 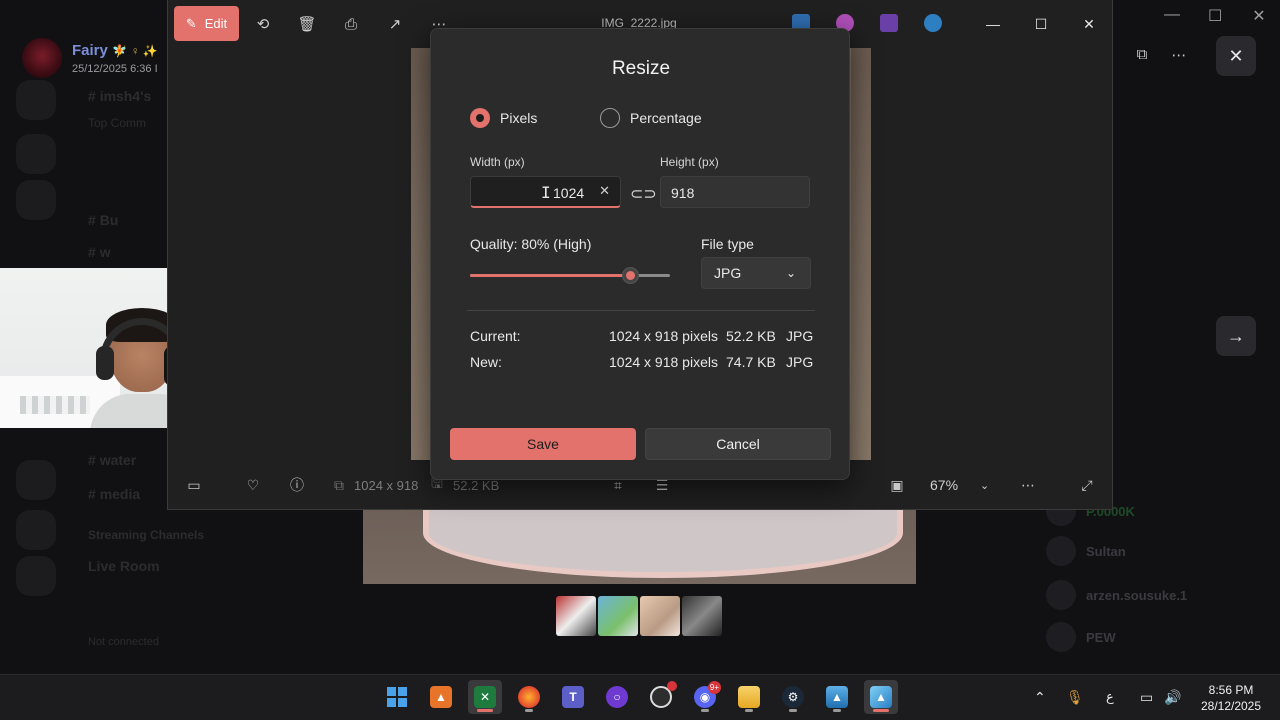 I want to click on username-emoji: 🧚 ♀ ✨, so click(x=135, y=50).